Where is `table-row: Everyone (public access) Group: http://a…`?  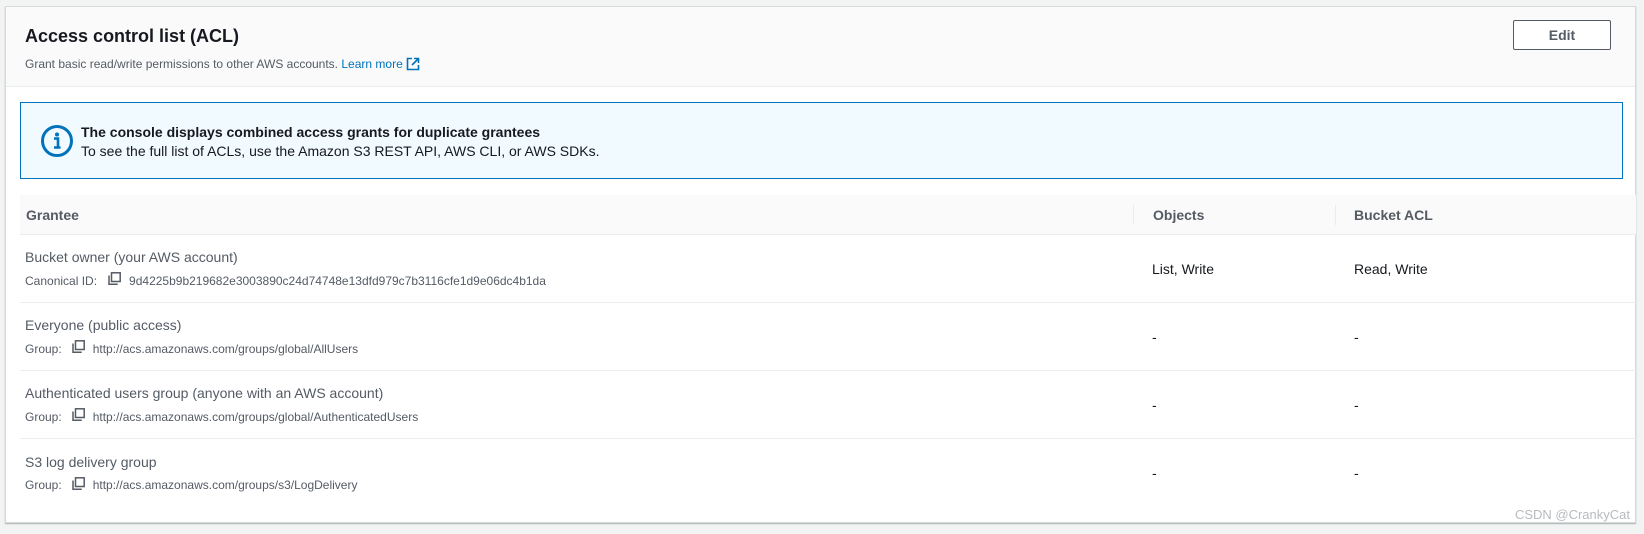 table-row: Everyone (public access) Group: http://a… is located at coordinates (828, 337).